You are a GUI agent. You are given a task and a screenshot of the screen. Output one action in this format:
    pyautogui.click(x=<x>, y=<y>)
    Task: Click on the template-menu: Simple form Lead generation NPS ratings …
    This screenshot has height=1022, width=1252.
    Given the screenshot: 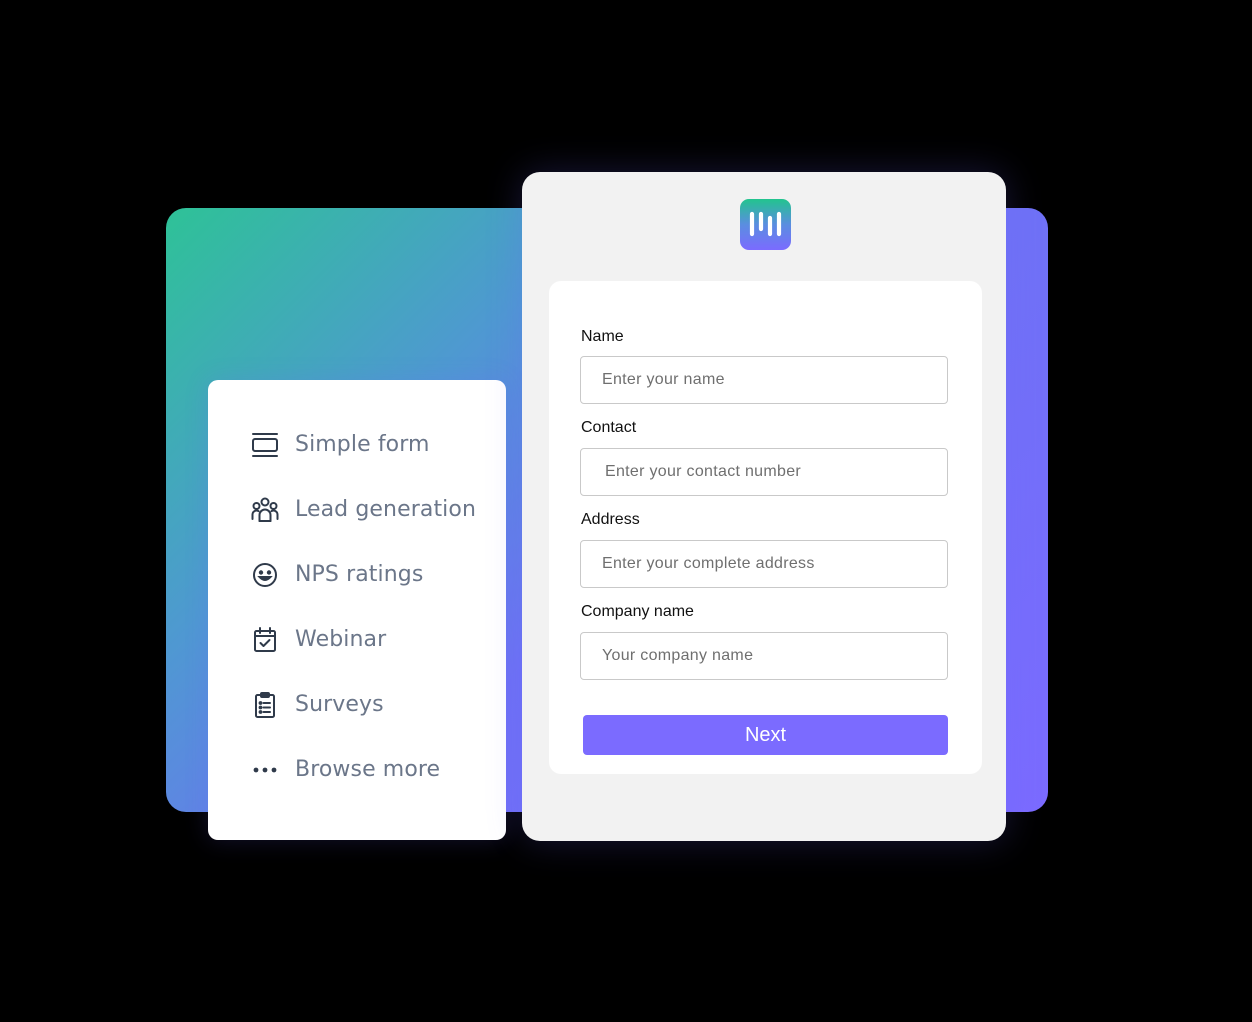 What is the action you would take?
    pyautogui.click(x=357, y=610)
    